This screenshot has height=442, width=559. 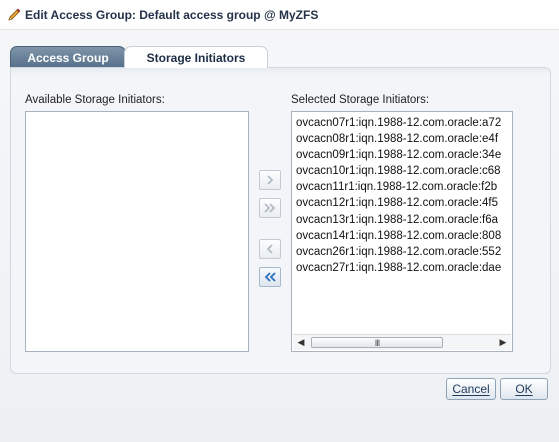 I want to click on move-all-button, so click(x=270, y=208).